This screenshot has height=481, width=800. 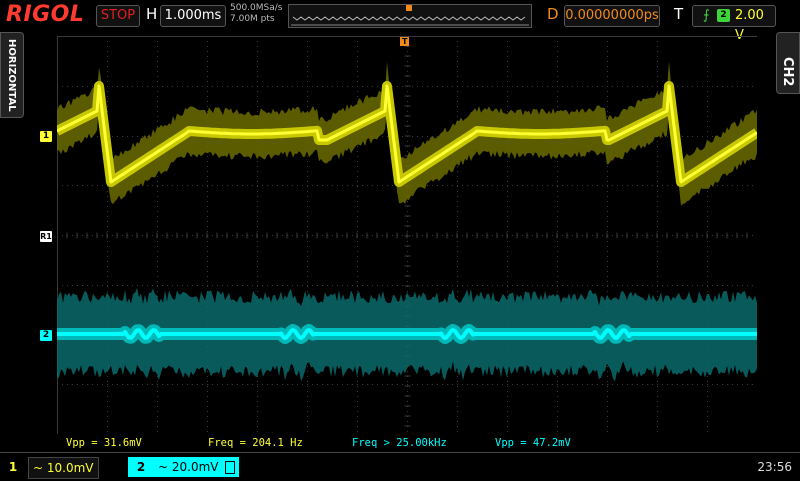 I want to click on ch2-menu-tab: CH2, so click(x=788, y=63).